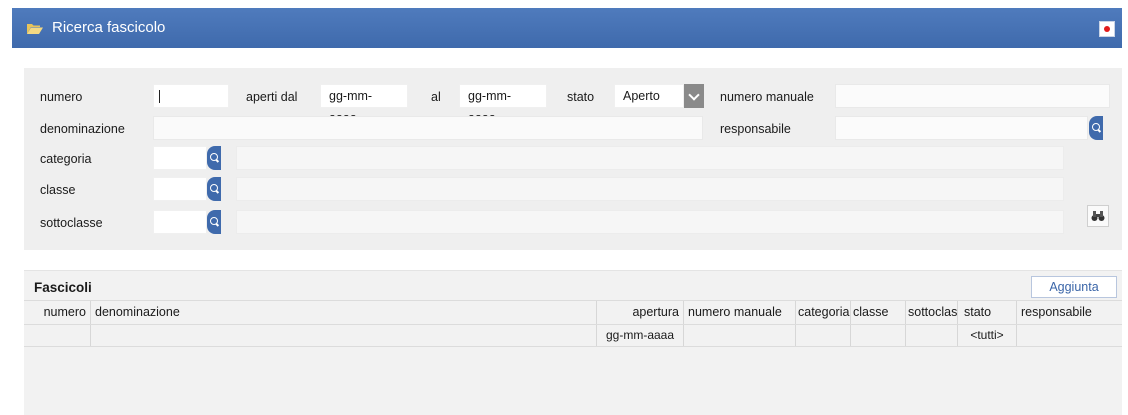 Image resolution: width=1128 pixels, height=415 pixels. I want to click on numero-manuale-label: numero manuale, so click(767, 97).